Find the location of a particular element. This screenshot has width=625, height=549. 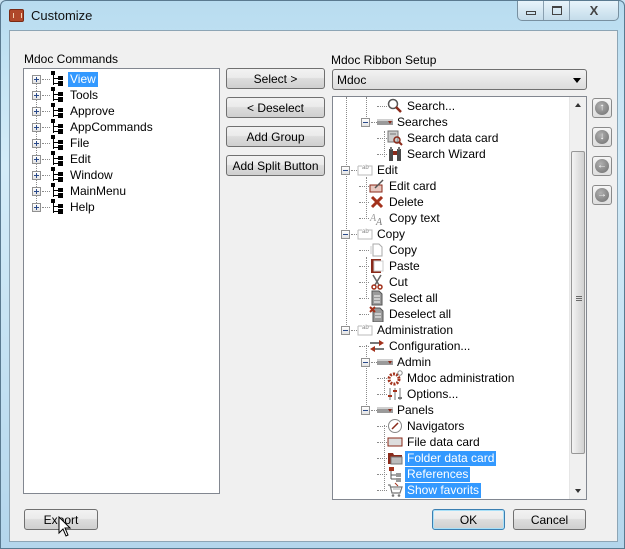

ribbon-tree-item: ab Edit is located at coordinates (370, 170).